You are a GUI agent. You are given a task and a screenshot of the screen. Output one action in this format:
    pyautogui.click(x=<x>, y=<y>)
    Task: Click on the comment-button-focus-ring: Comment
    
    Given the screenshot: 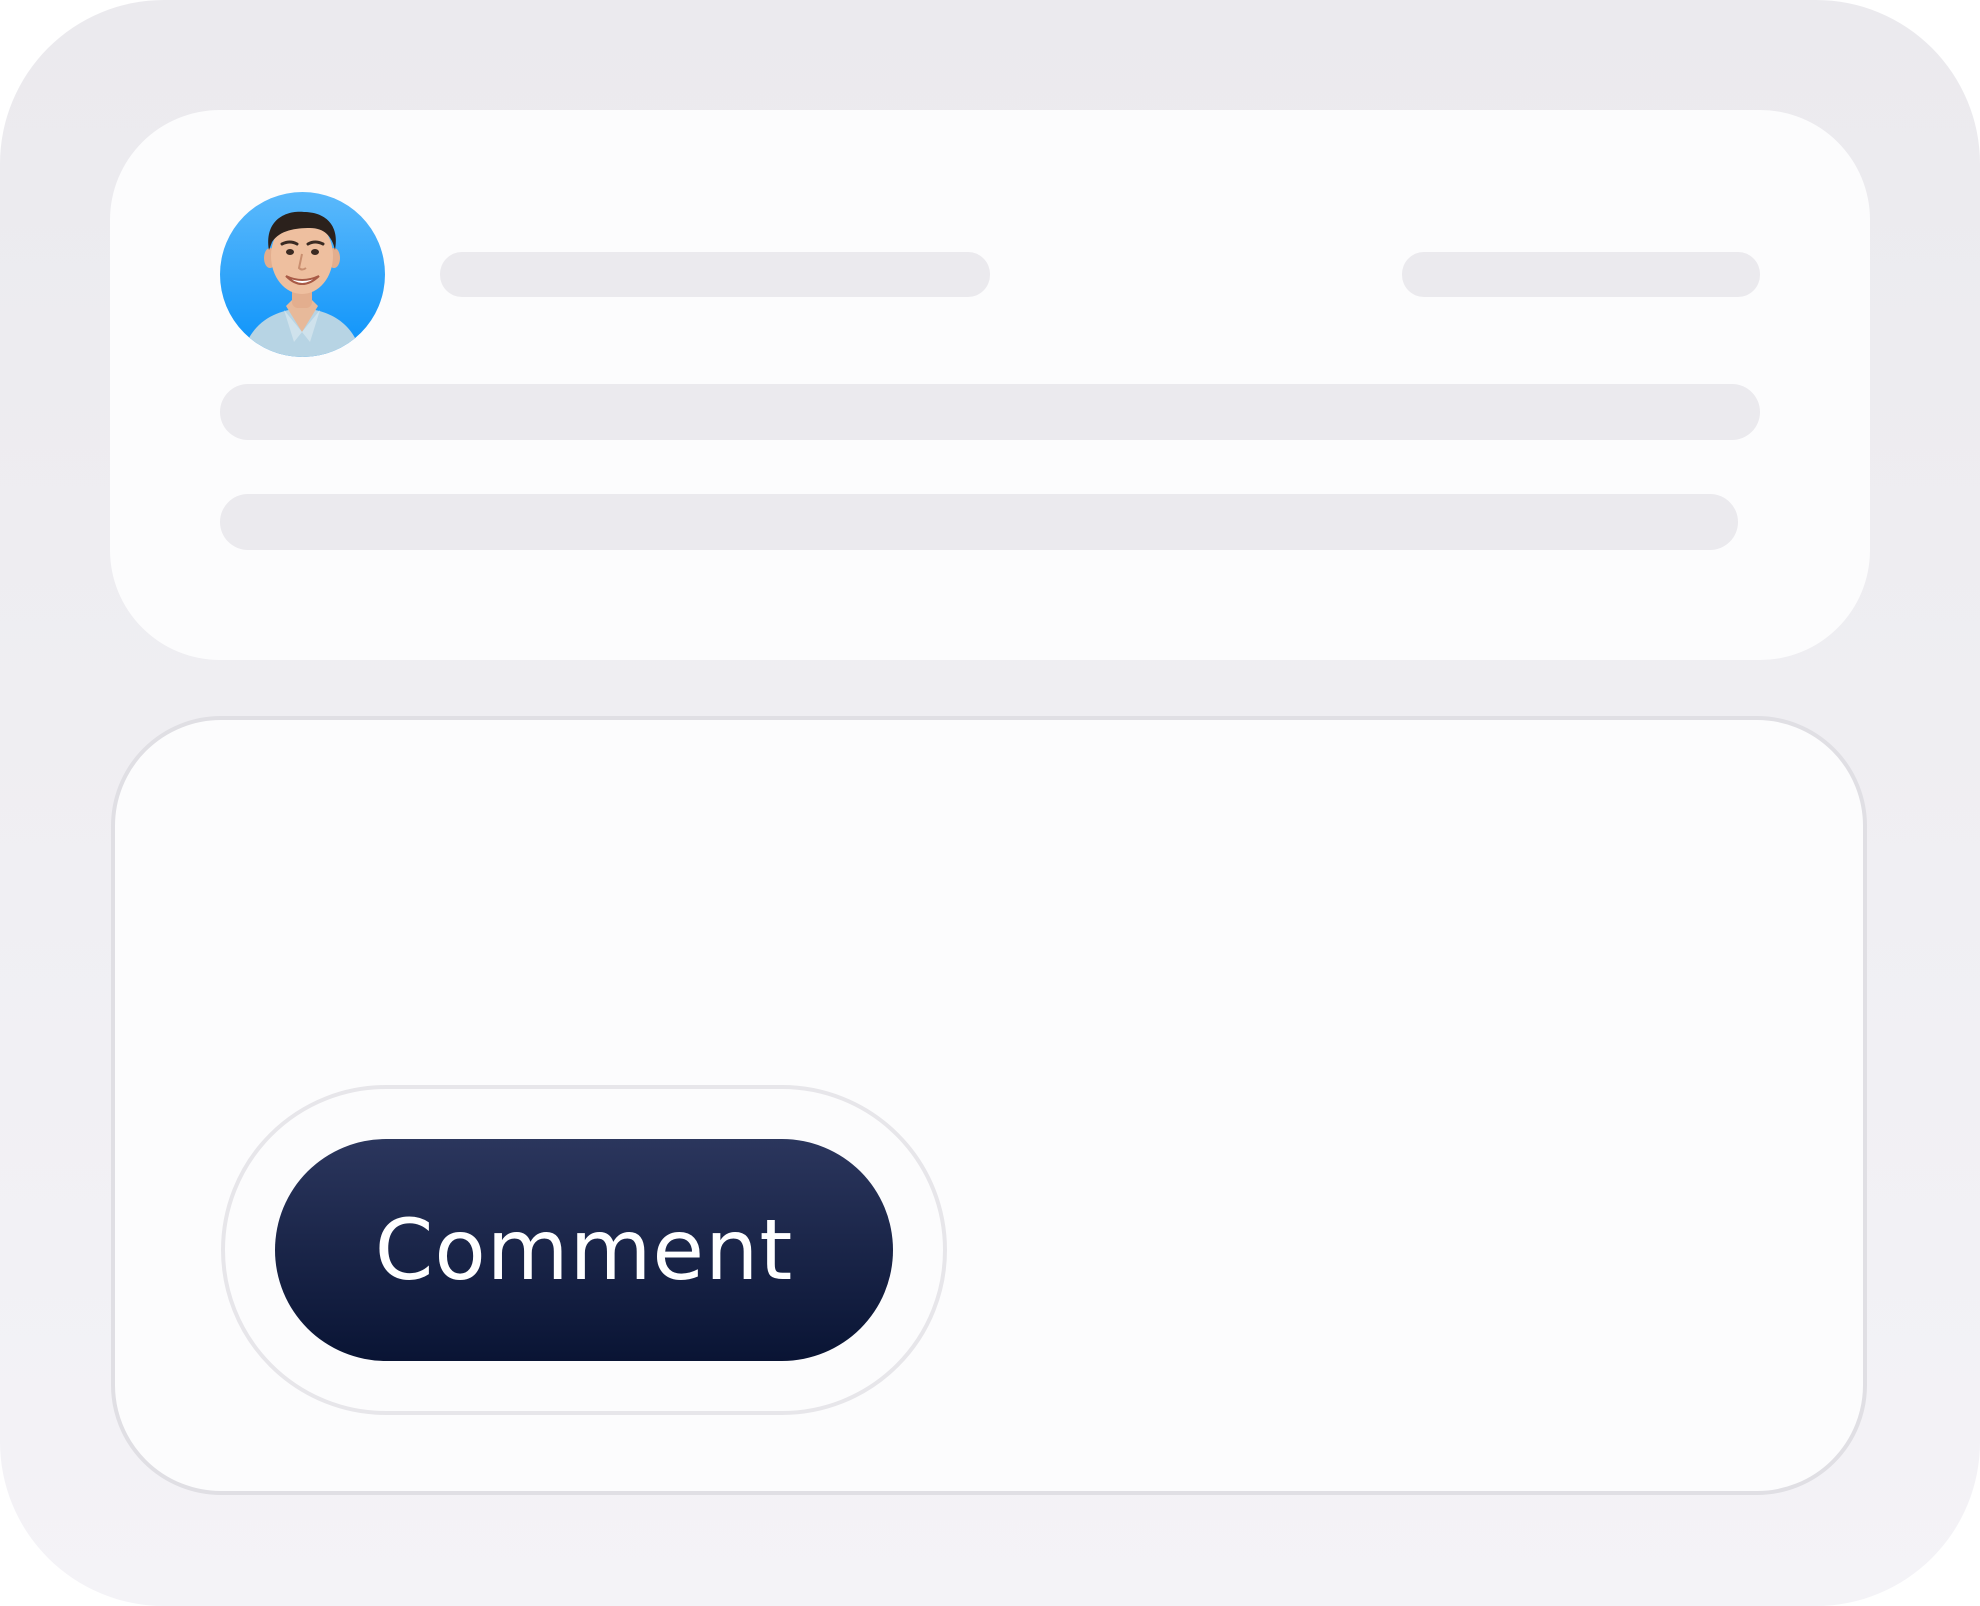 What is the action you would take?
    pyautogui.click(x=584, y=1250)
    